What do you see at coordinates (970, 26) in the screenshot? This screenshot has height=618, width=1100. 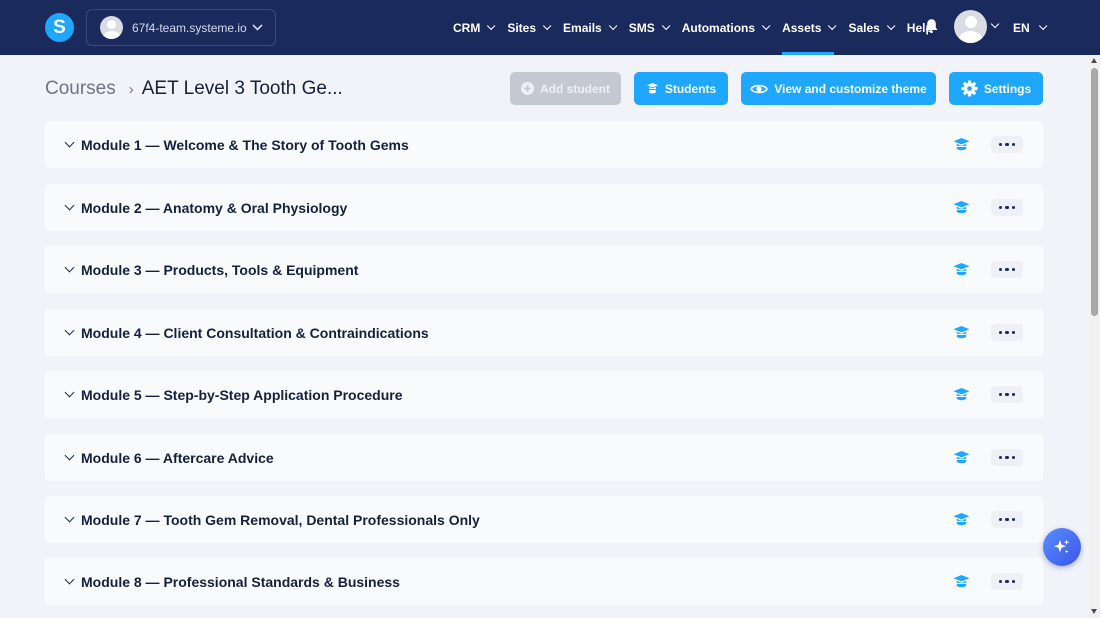 I see `user-avatar` at bounding box center [970, 26].